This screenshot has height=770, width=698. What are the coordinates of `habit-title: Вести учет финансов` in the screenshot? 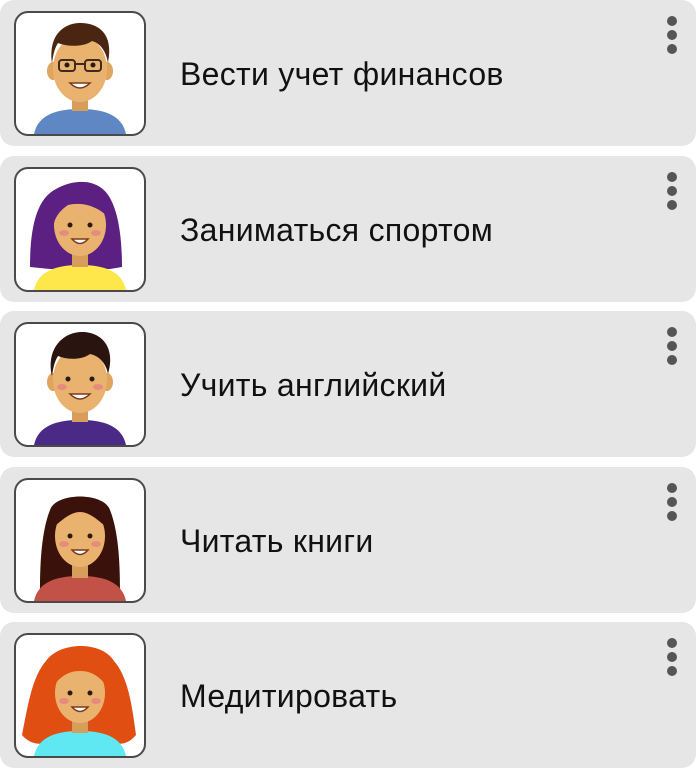 It's located at (342, 74).